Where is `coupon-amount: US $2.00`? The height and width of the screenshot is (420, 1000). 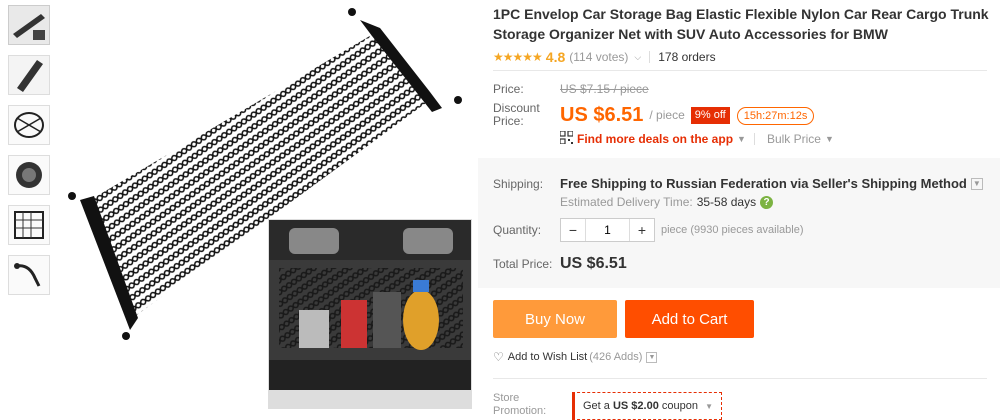
coupon-amount: US $2.00 is located at coordinates (635, 406).